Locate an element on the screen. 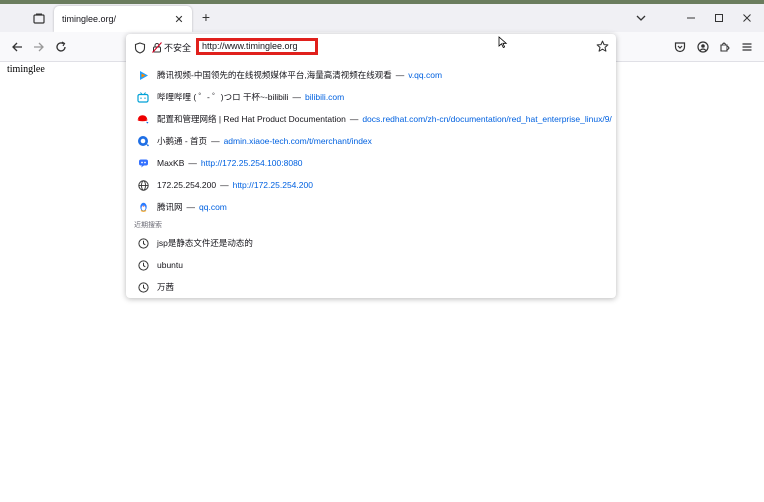  maximize-icon is located at coordinates (719, 18).